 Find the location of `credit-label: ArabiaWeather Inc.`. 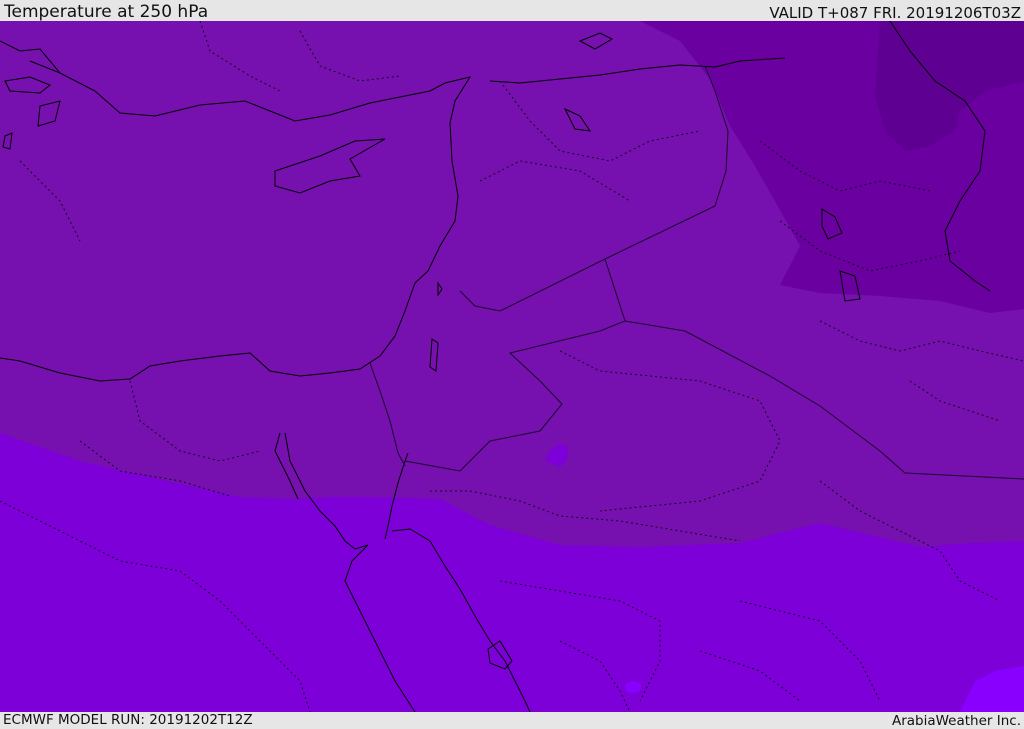

credit-label: ArabiaWeather Inc. is located at coordinates (956, 721).